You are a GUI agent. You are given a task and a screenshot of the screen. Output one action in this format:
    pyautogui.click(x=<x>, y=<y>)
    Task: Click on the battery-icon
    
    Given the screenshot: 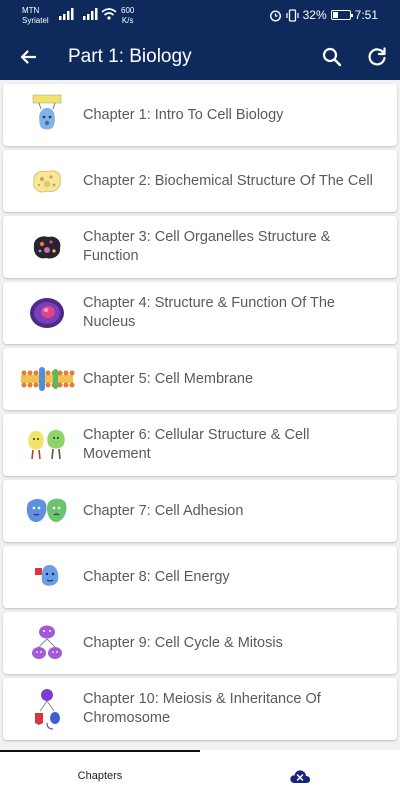 What is the action you would take?
    pyautogui.click(x=341, y=15)
    